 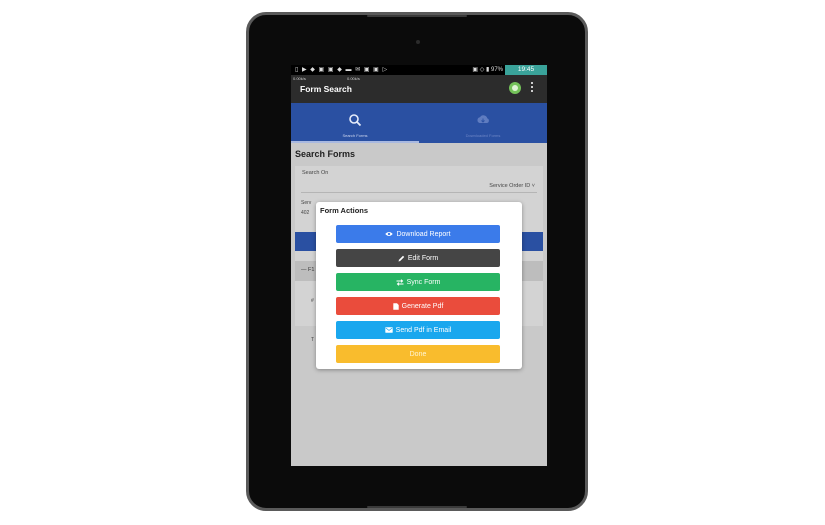 What do you see at coordinates (483, 135) in the screenshot?
I see `tab-label: Downloaded Forms` at bounding box center [483, 135].